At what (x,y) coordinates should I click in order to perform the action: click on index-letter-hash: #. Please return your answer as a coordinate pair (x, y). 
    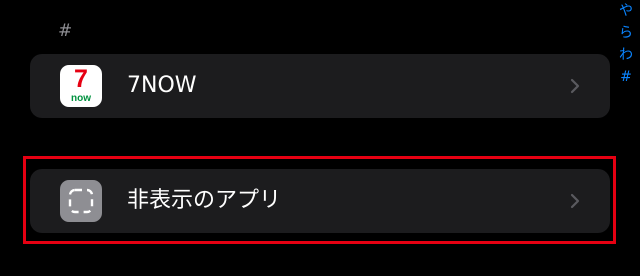
    Looking at the image, I should click on (626, 77).